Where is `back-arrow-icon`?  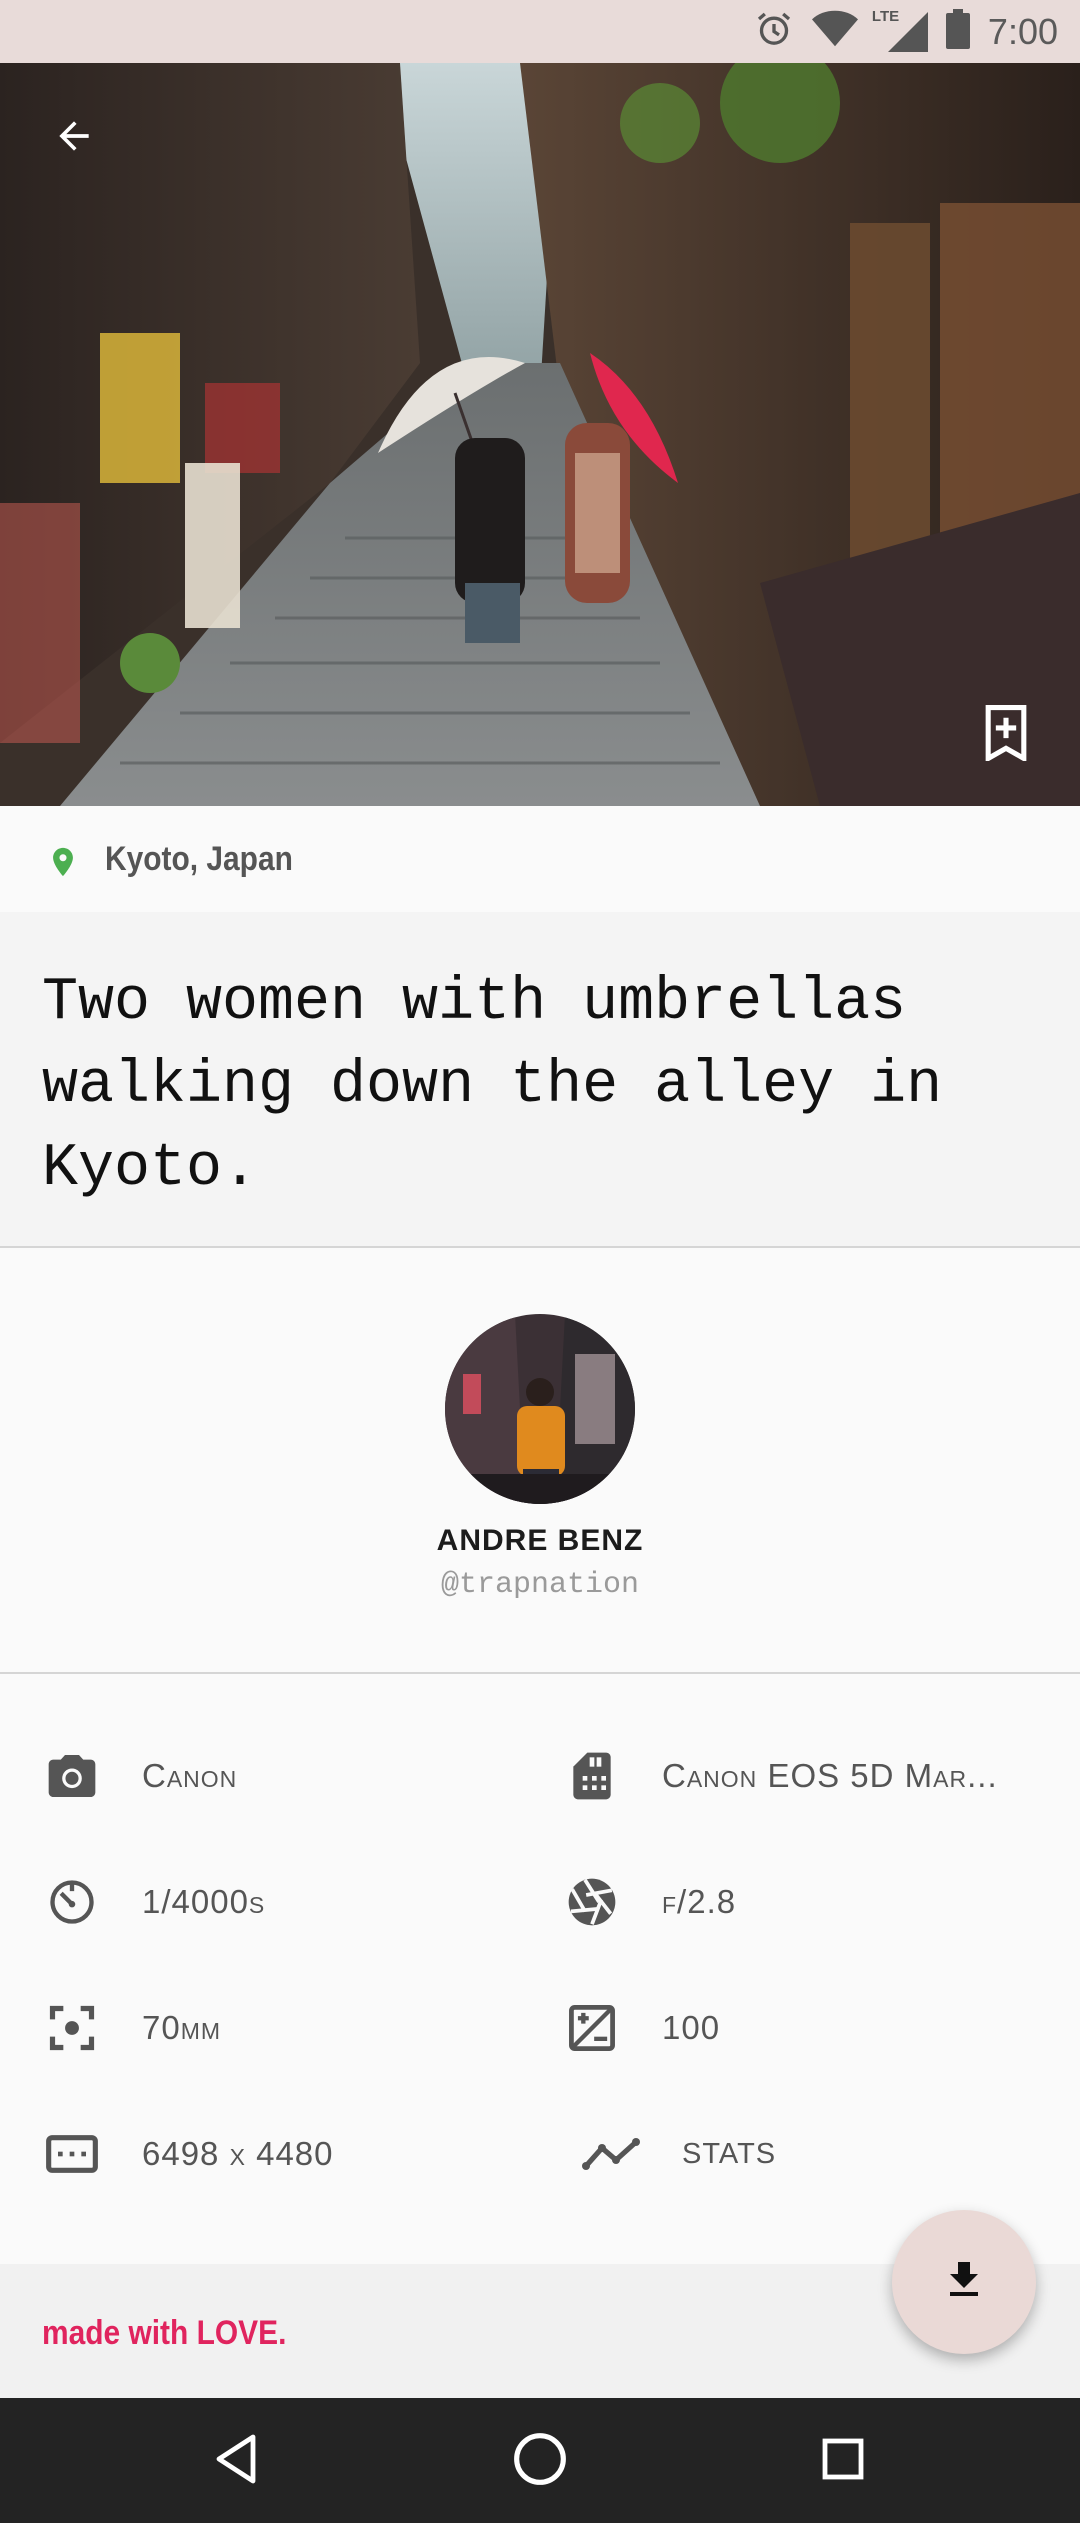 back-arrow-icon is located at coordinates (74, 138).